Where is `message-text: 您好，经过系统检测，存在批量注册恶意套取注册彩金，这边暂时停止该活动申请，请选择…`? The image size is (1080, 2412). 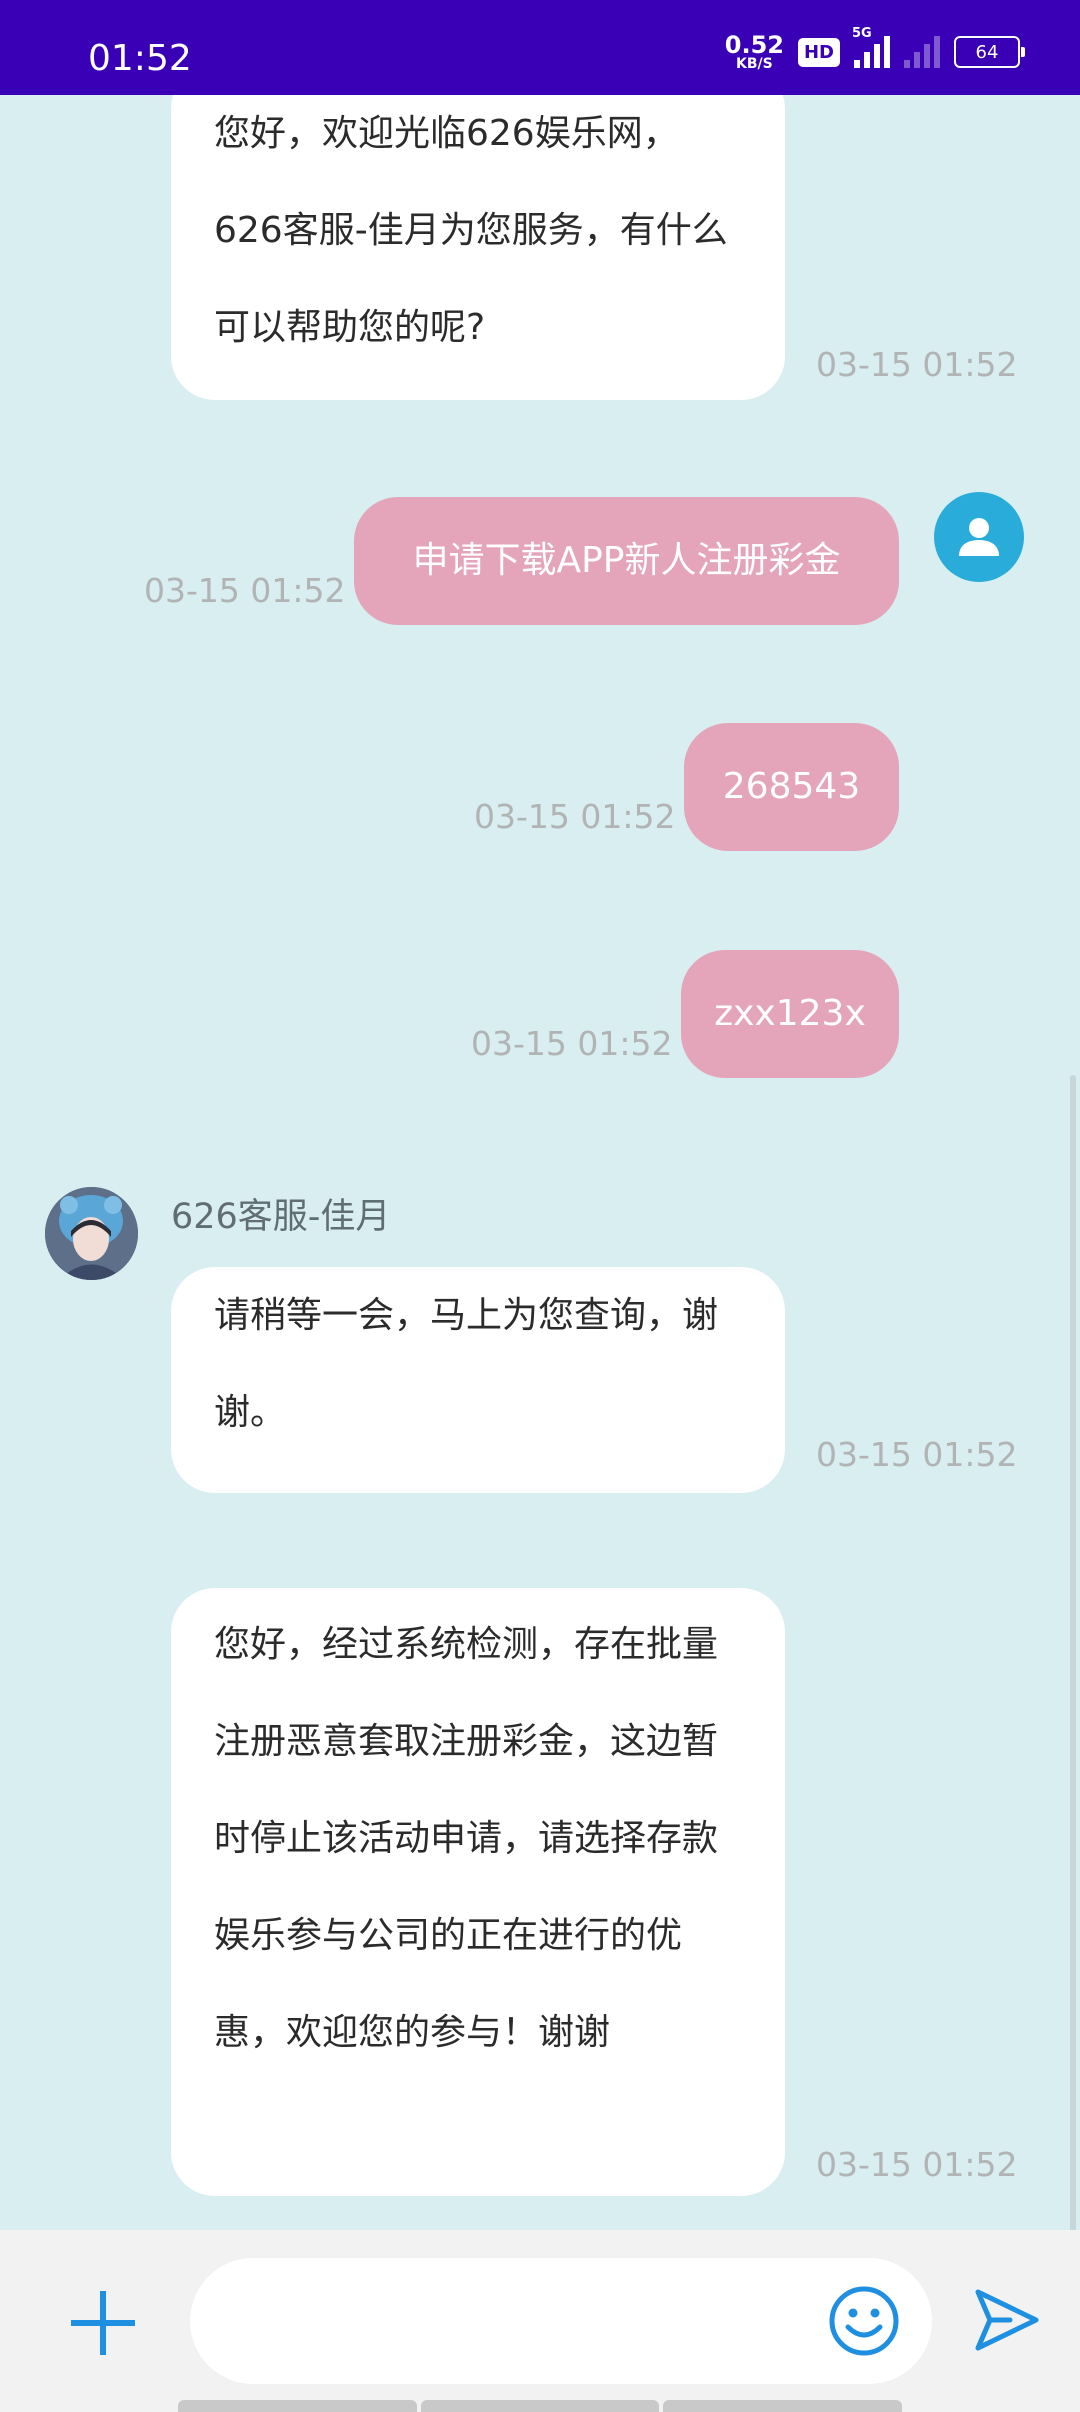 message-text: 您好，经过系统检测，存在批量注册恶意套取注册彩金，这边暂时停止该活动申请，请选择… is located at coordinates (466, 1838).